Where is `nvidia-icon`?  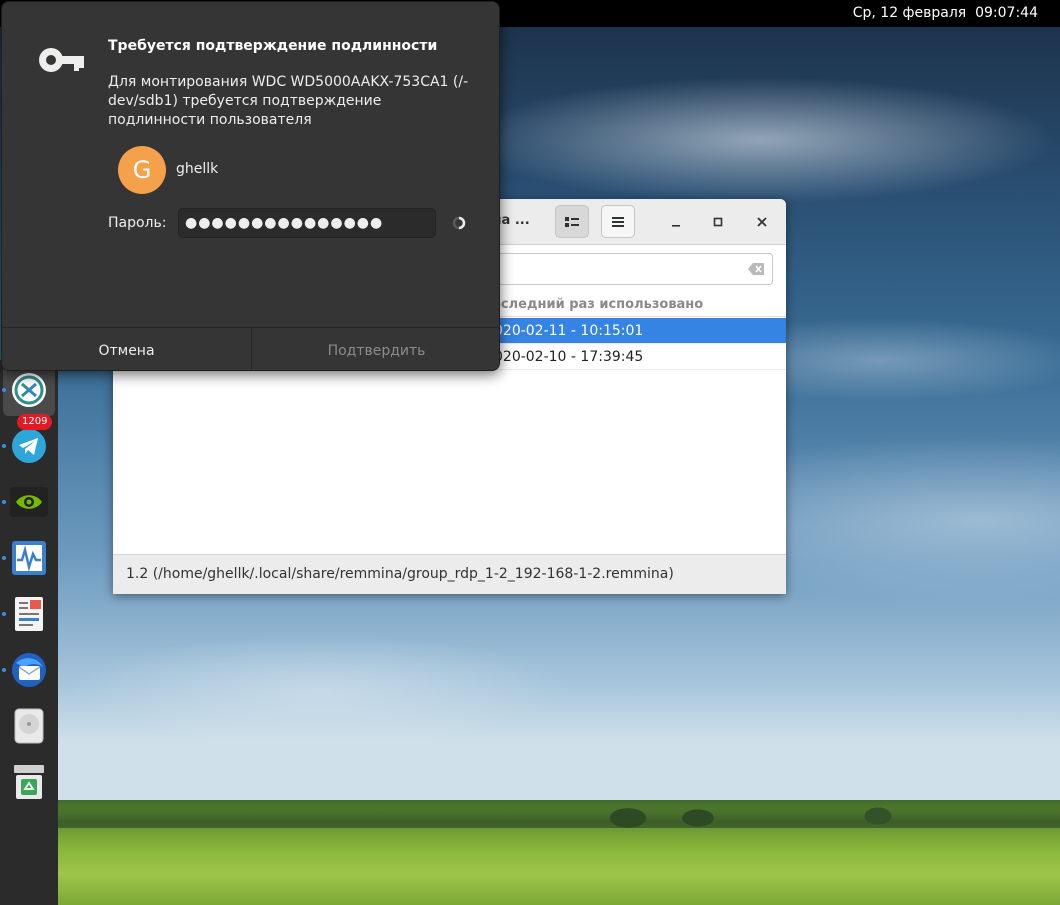
nvidia-icon is located at coordinates (29, 502).